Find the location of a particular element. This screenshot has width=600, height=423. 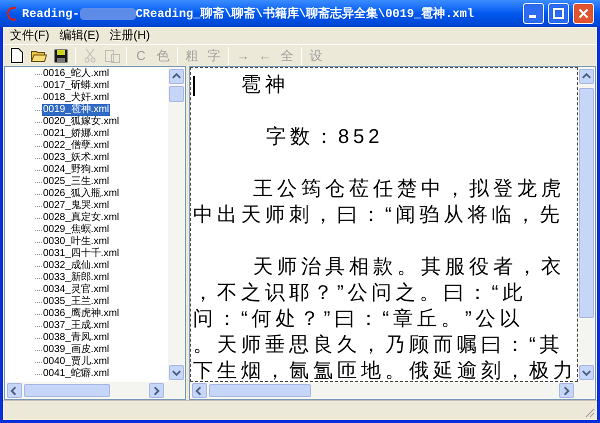

maximize-icon is located at coordinates (558, 13).